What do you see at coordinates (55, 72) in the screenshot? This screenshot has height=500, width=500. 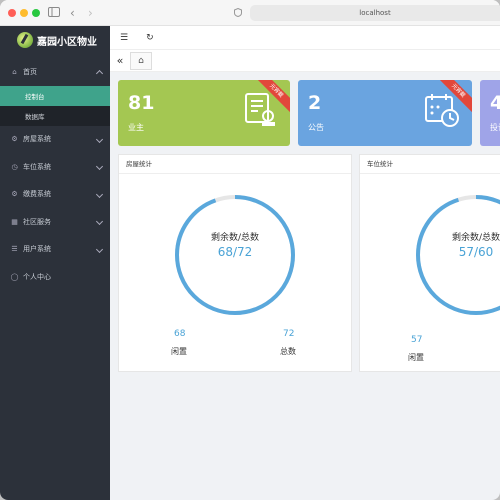 I see `sidebar-item-home: ⌂ 首页` at bounding box center [55, 72].